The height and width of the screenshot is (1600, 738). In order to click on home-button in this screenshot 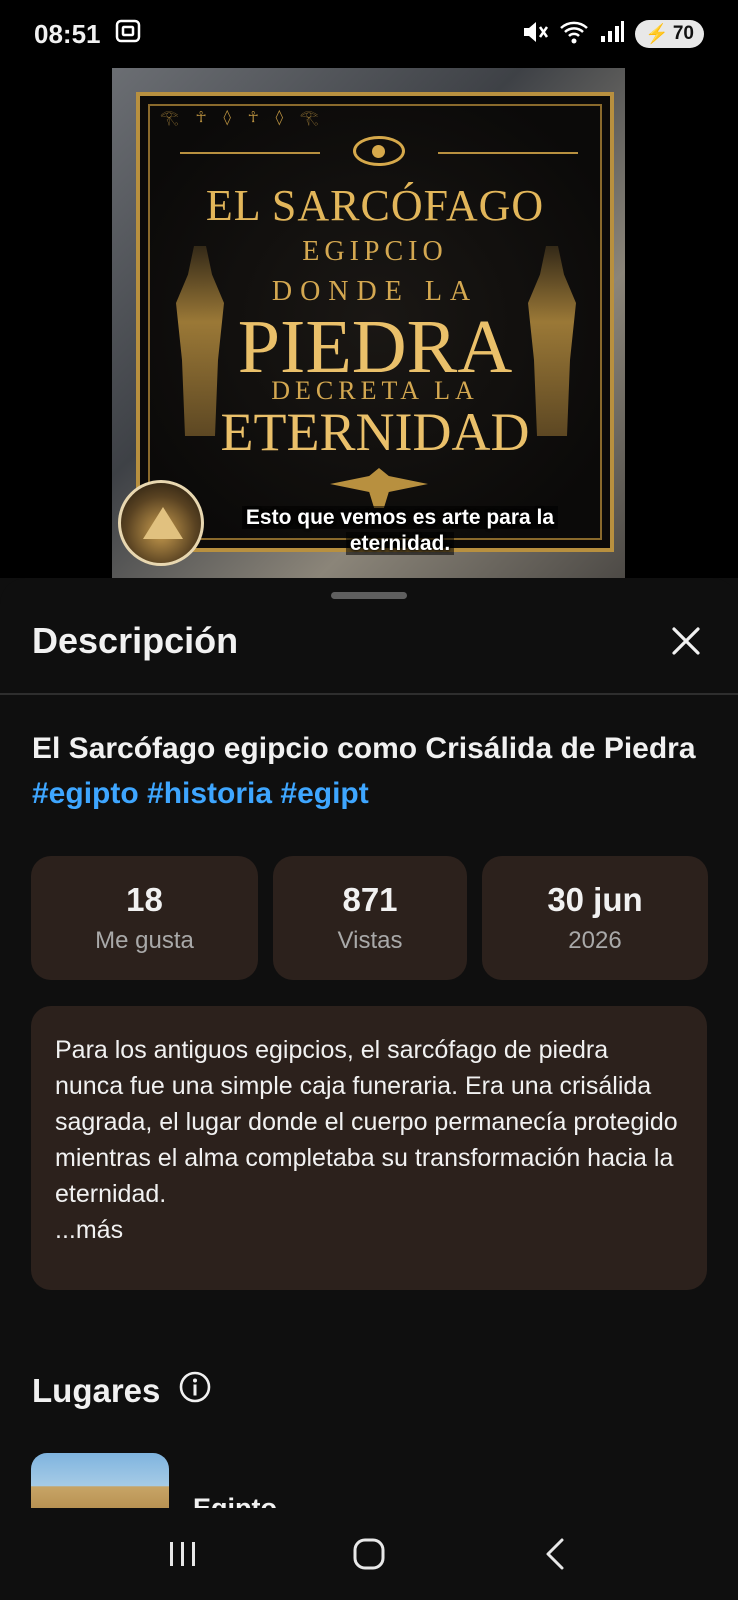, I will do `click(369, 1554)`.